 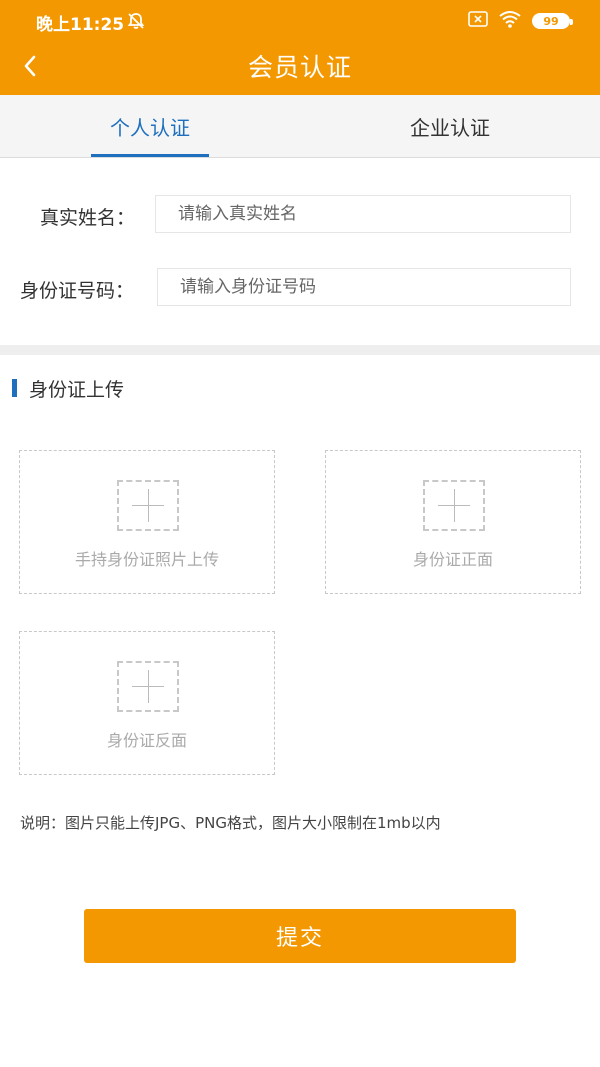 I want to click on id-number-row: 身份证号码：, so click(x=300, y=288).